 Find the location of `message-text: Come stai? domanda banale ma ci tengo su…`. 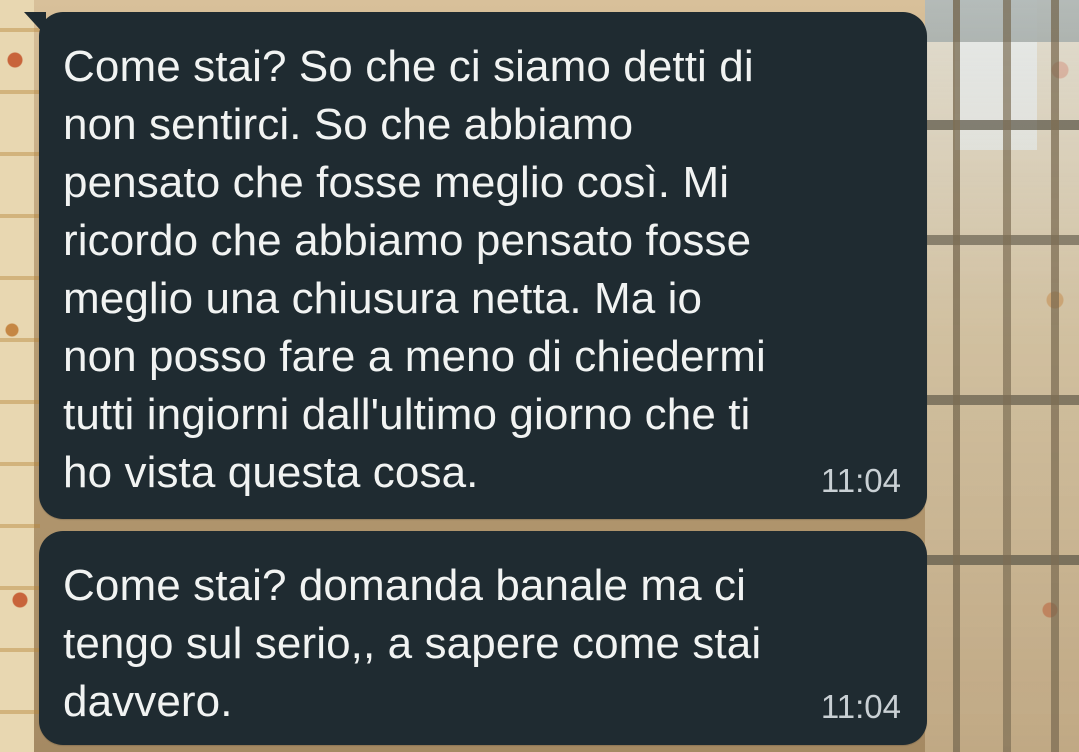

message-text: Come stai? domanda banale ma ci tengo su… is located at coordinates (412, 643).